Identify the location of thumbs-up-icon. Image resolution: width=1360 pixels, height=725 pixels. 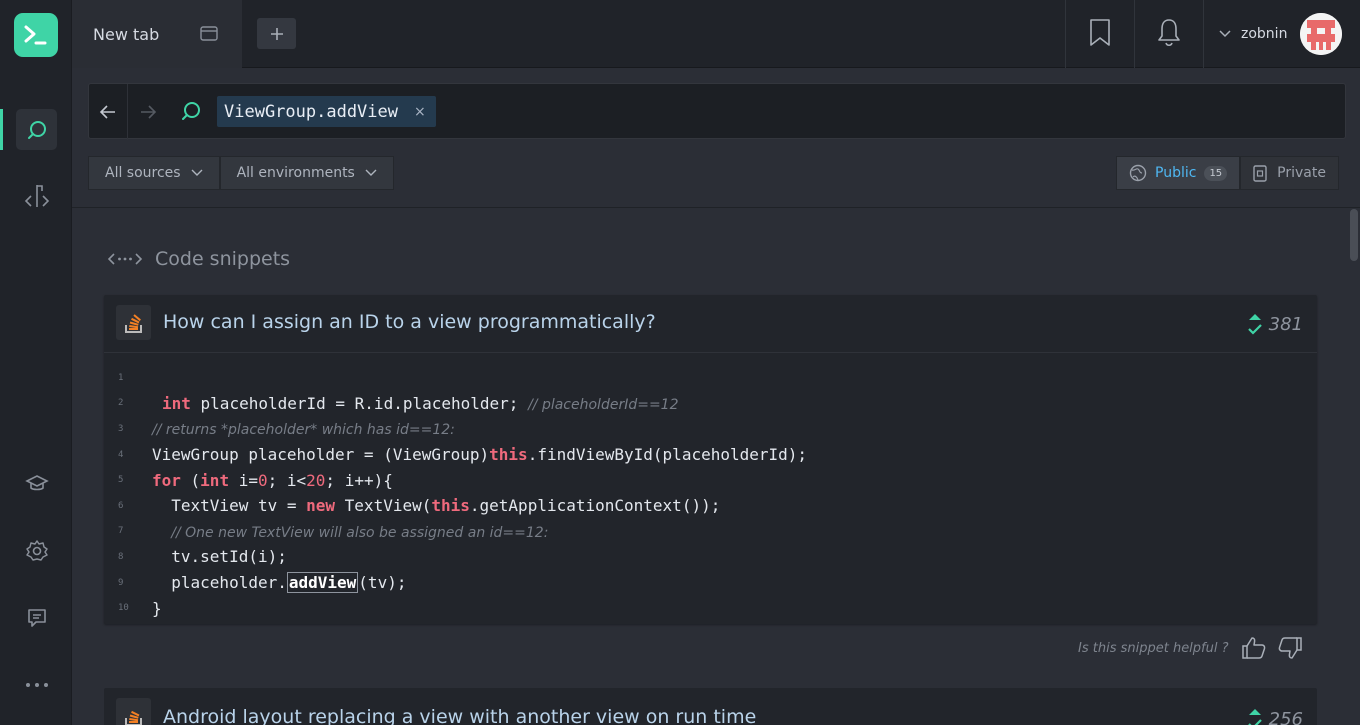
(1254, 648).